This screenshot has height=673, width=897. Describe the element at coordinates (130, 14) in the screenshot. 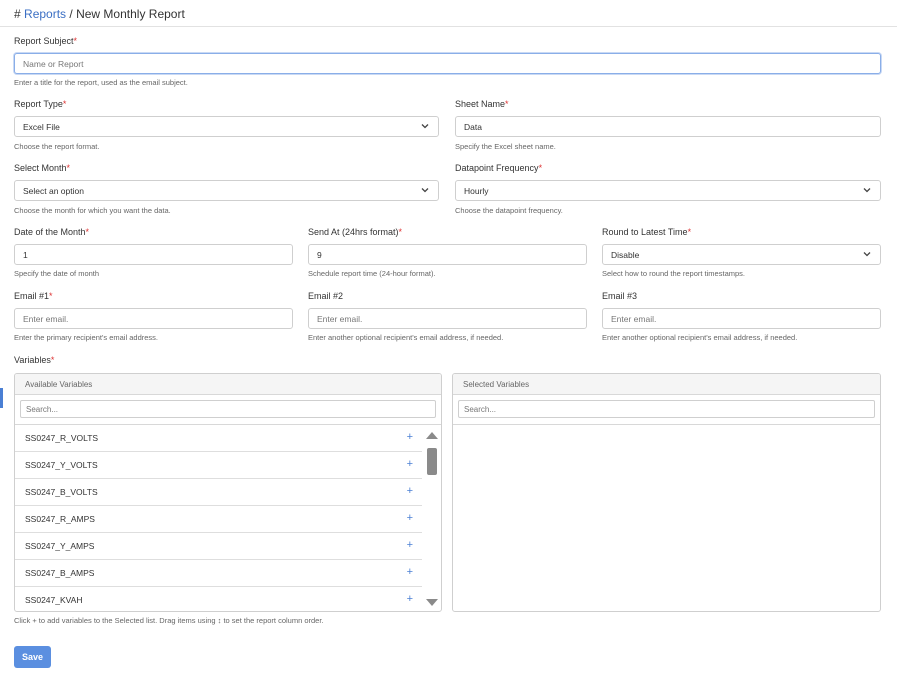

I see `breadcrumb-current: New Monthly Report` at that location.